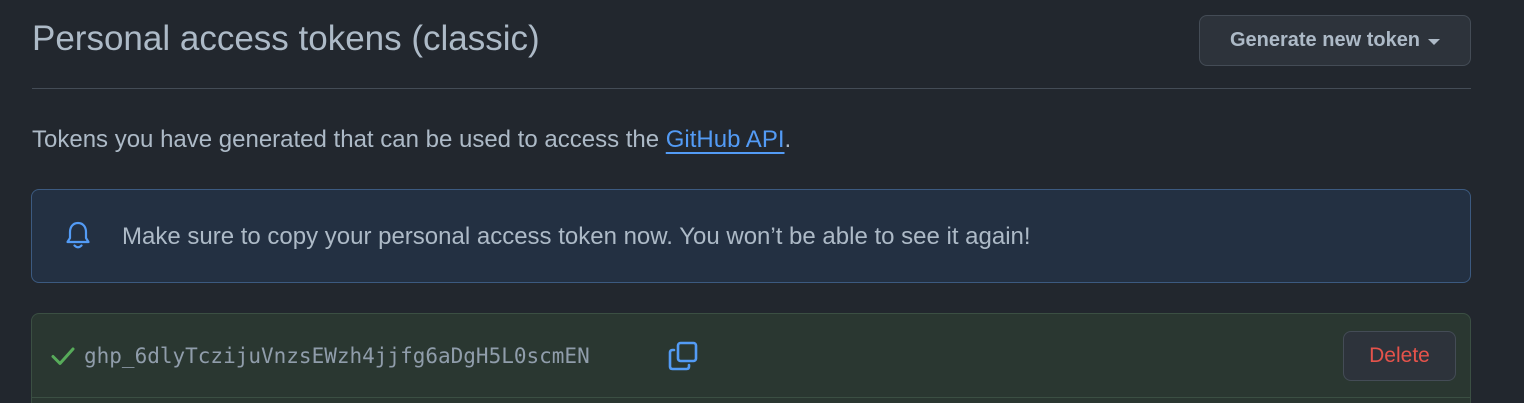 This screenshot has height=403, width=1524. Describe the element at coordinates (683, 356) in the screenshot. I see `copy-icon` at that location.